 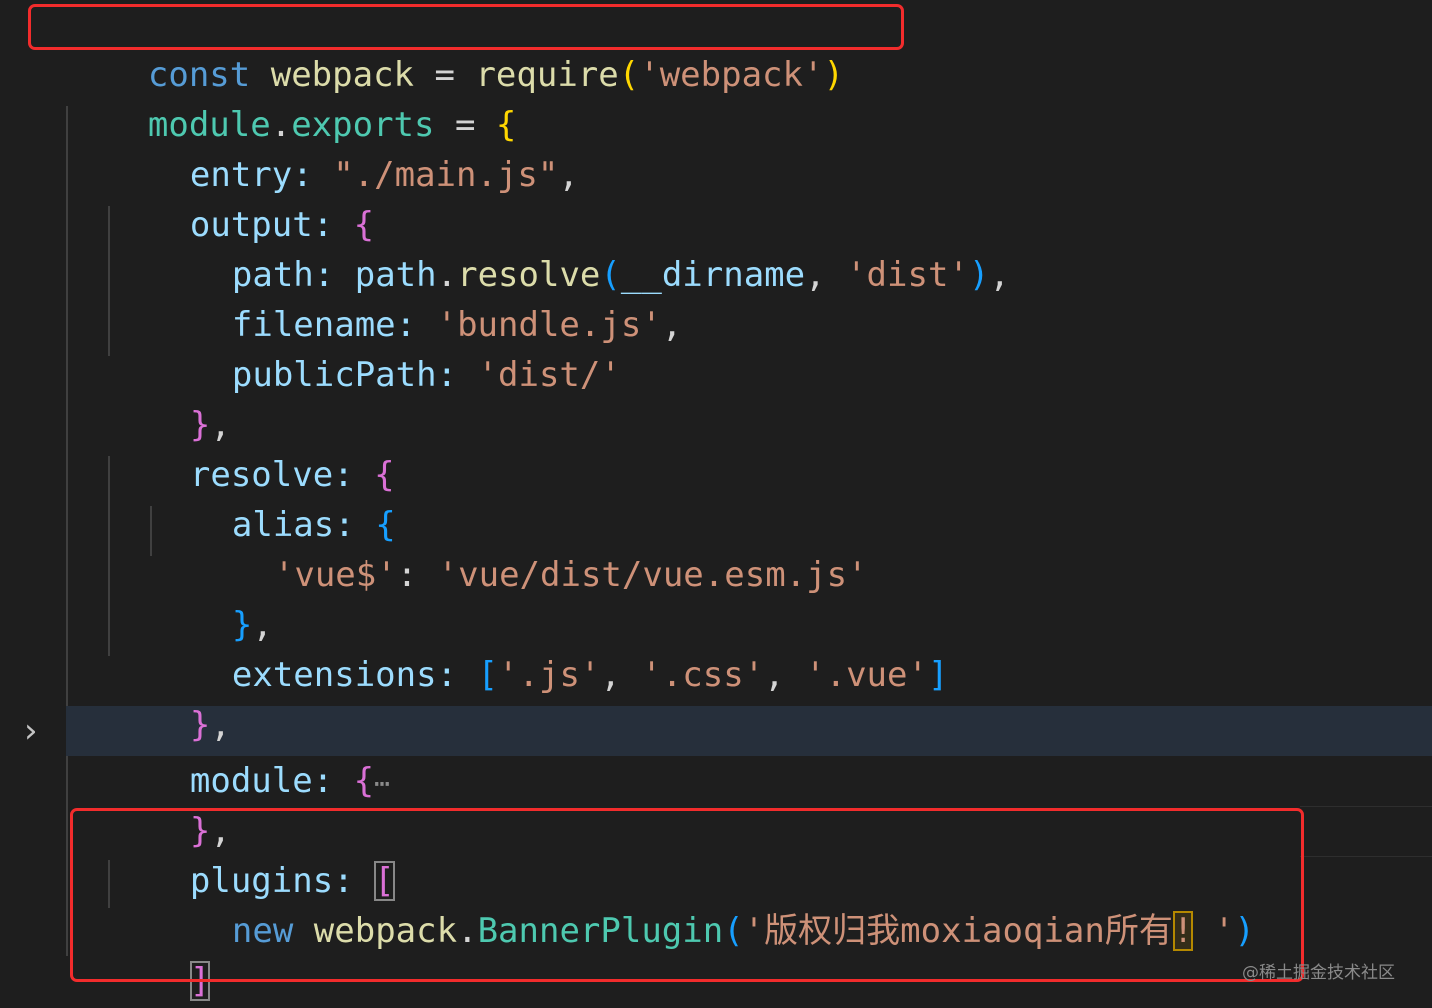 What do you see at coordinates (629, 75) in the screenshot?
I see `paren-open: (` at bounding box center [629, 75].